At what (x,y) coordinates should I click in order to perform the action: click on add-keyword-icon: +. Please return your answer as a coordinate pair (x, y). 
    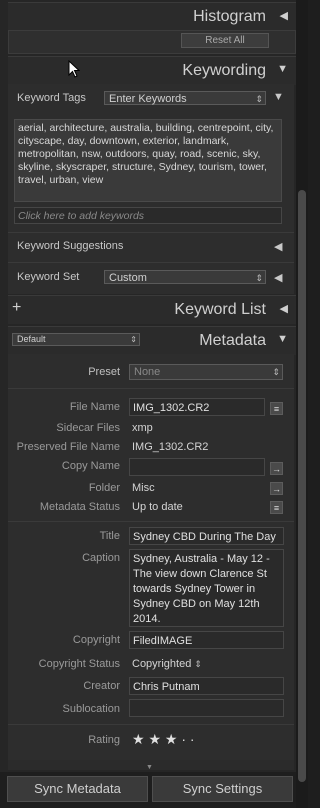
    Looking at the image, I should click on (16, 308).